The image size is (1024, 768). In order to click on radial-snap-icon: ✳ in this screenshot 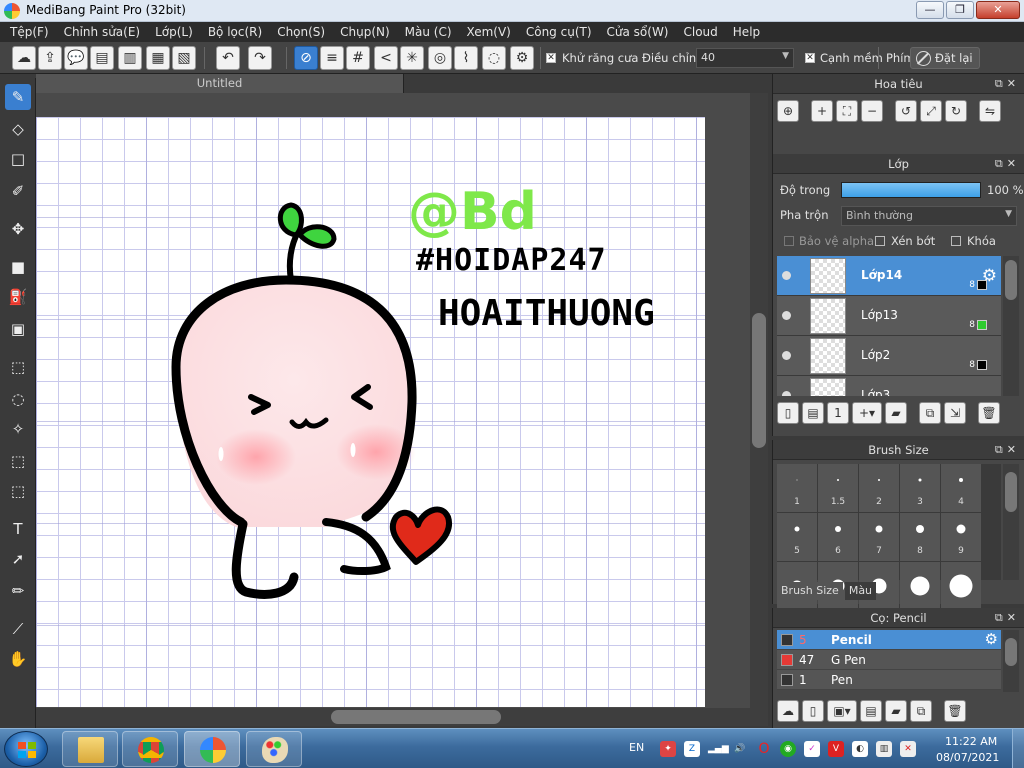, I will do `click(412, 58)`.